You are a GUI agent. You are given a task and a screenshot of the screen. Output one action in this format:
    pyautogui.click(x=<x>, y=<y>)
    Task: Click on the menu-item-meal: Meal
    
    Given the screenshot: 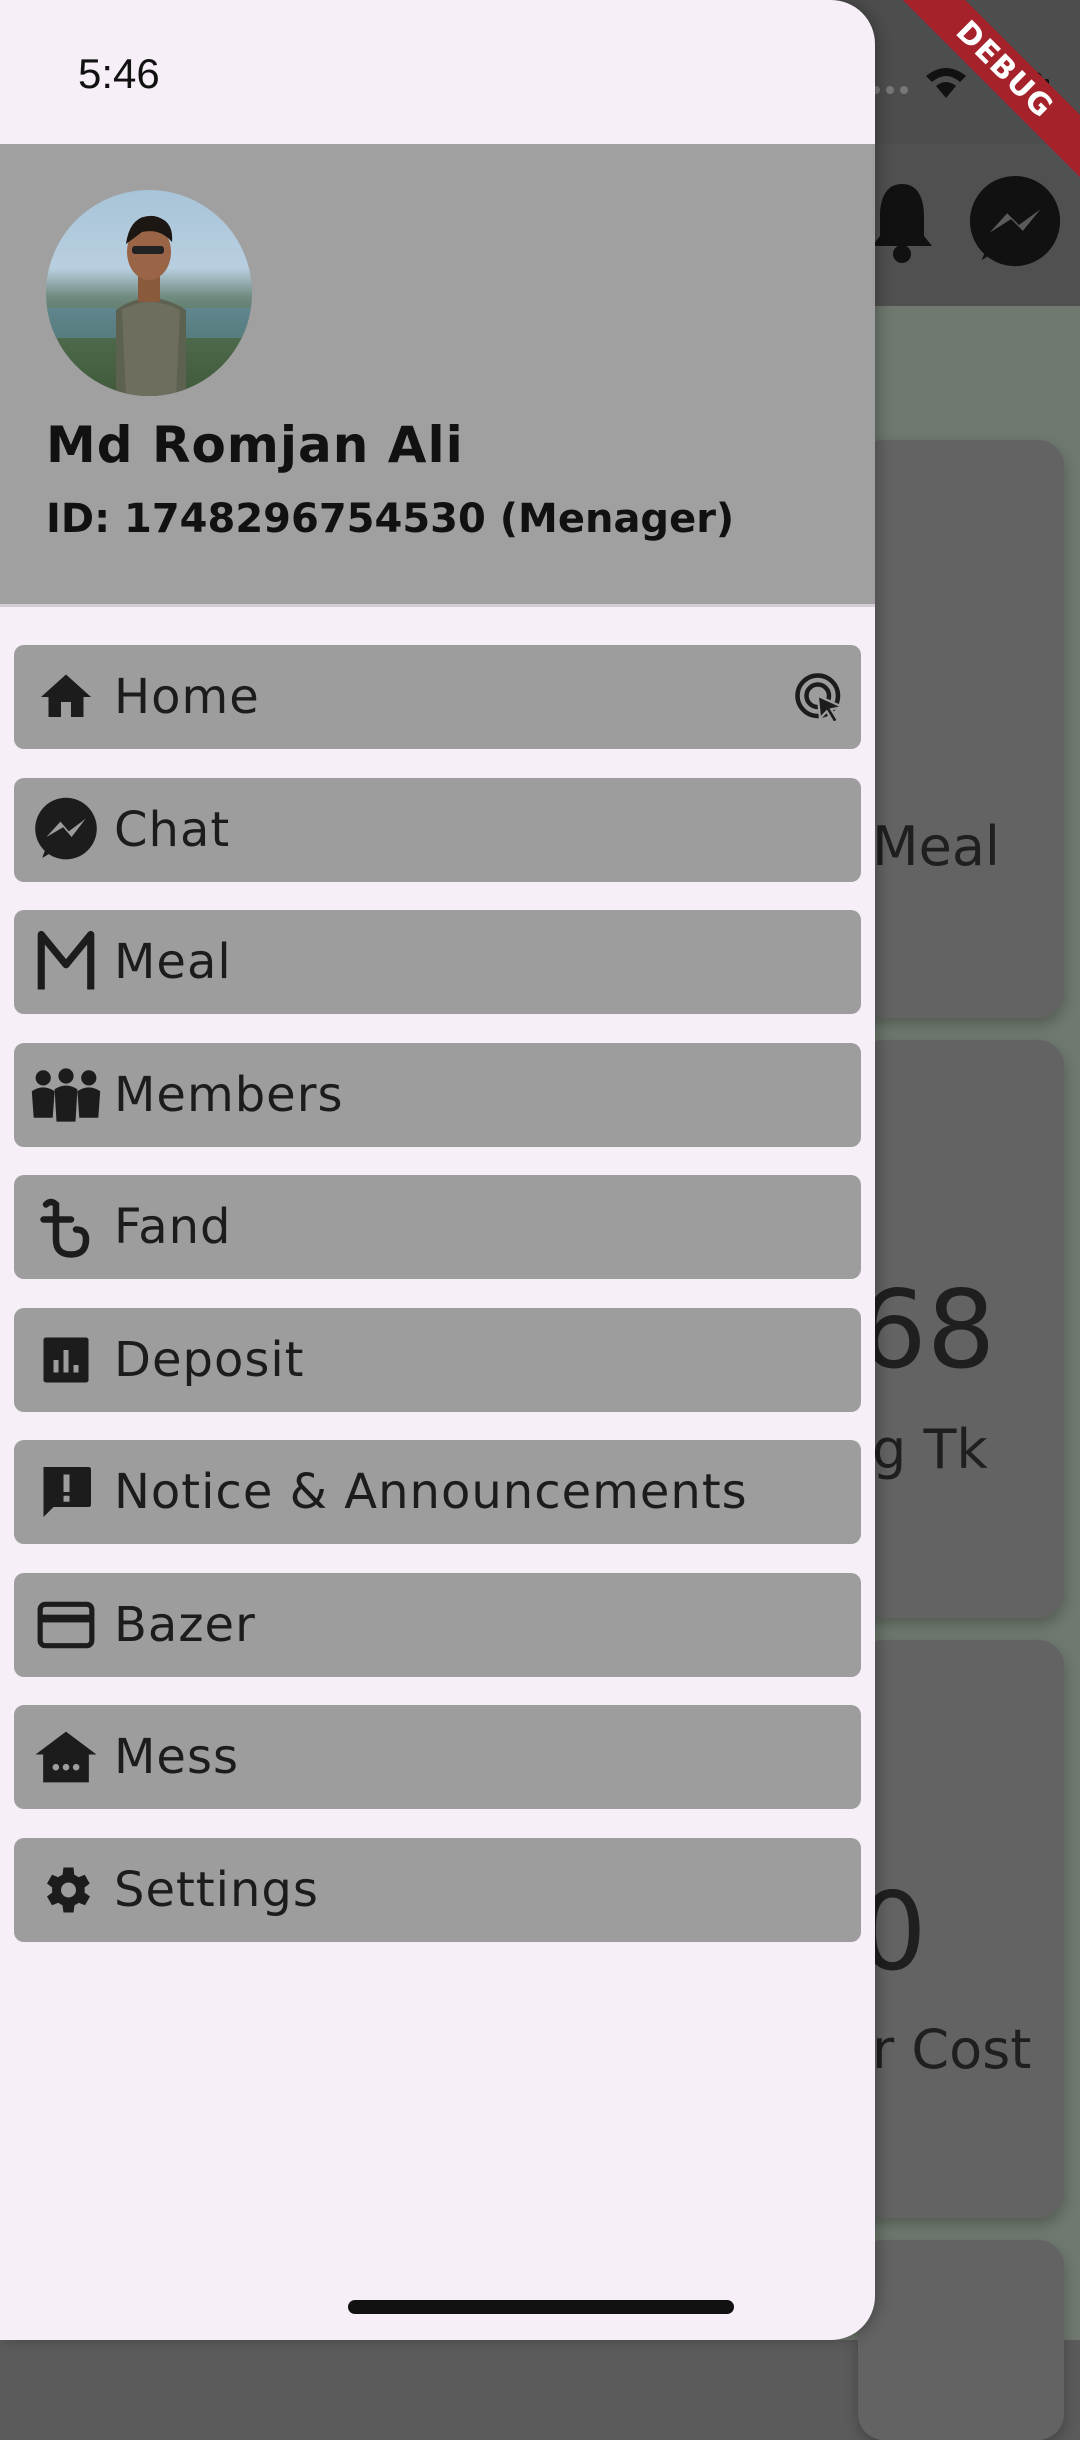 What is the action you would take?
    pyautogui.click(x=437, y=962)
    